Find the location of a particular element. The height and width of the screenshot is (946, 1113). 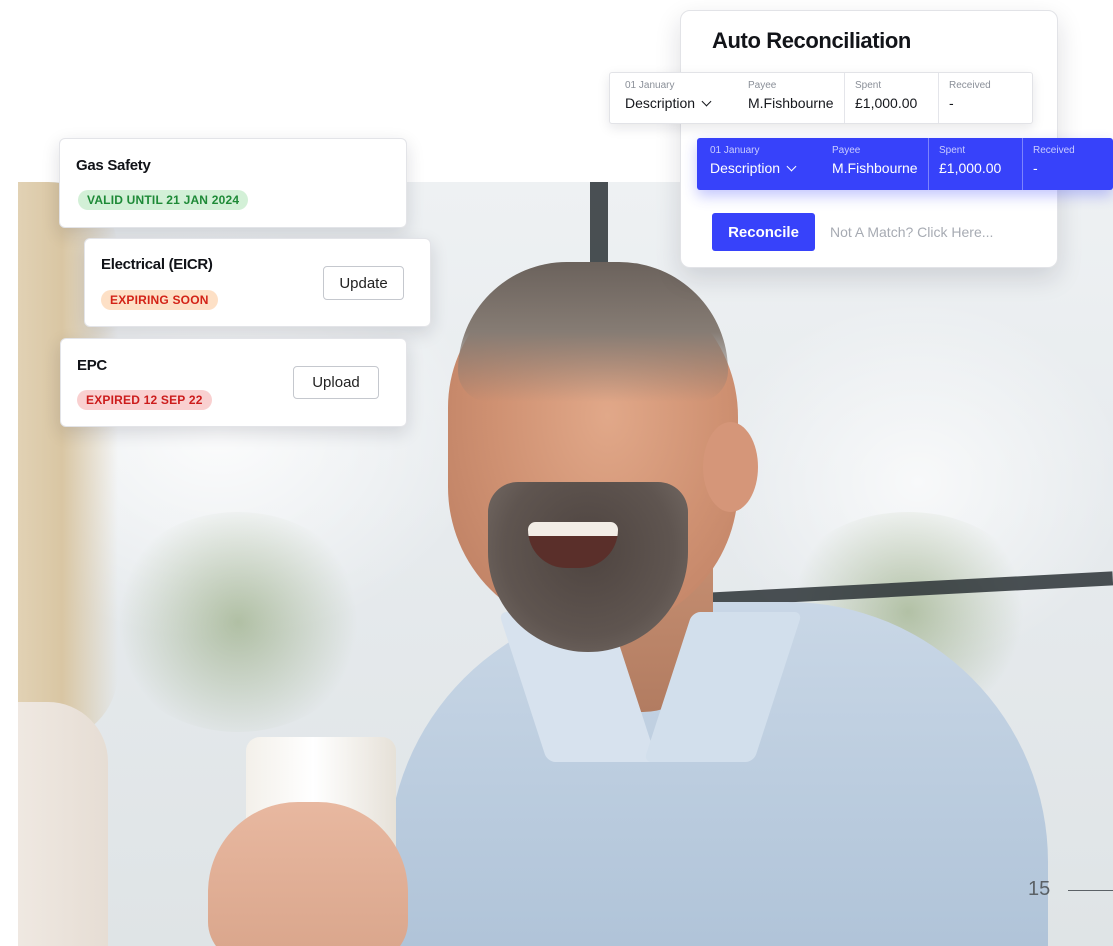

gas-safety-card is located at coordinates (233, 183).